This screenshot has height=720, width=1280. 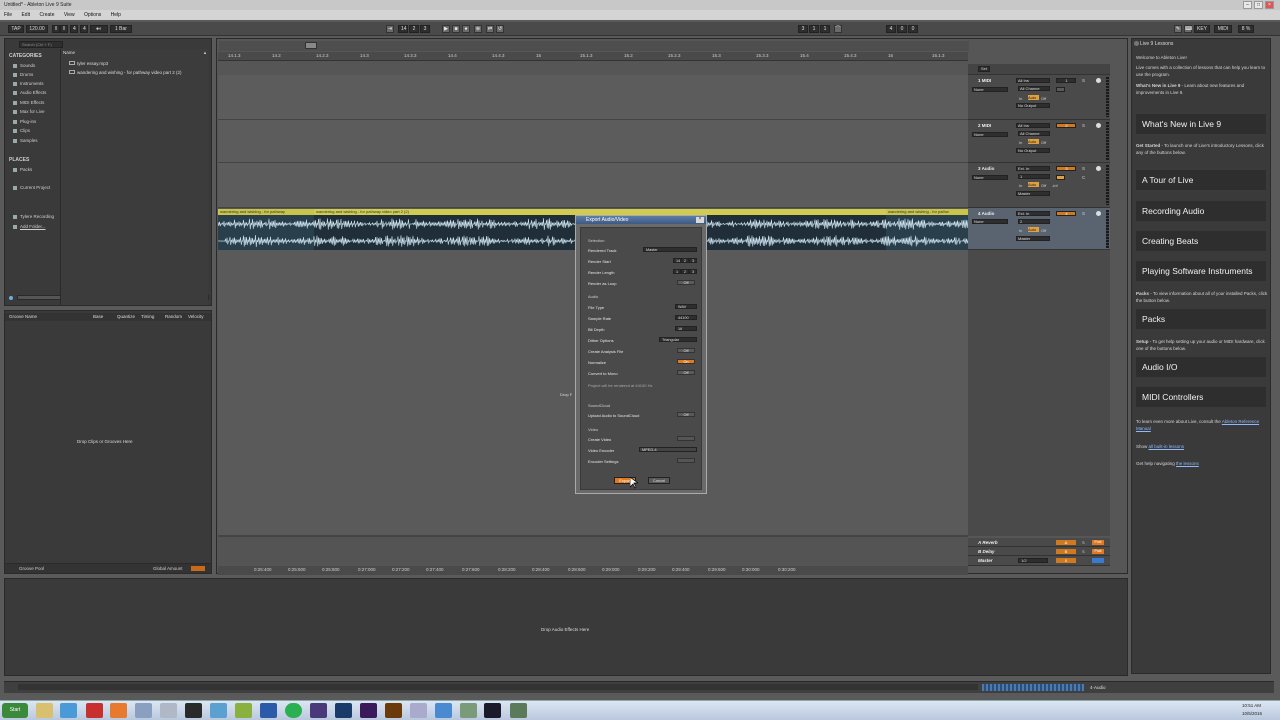 What do you see at coordinates (147, 316) in the screenshot?
I see `groove-timing-header: Timing` at bounding box center [147, 316].